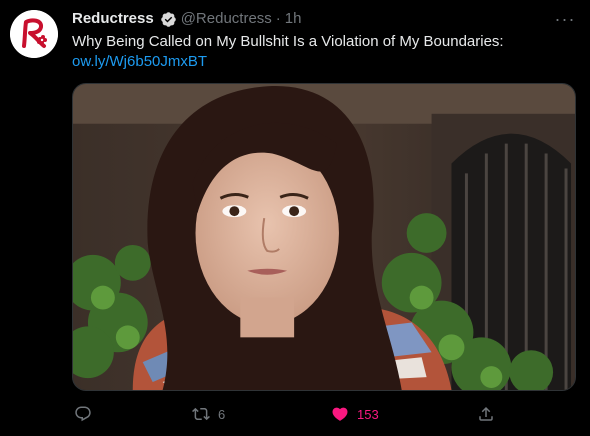 The height and width of the screenshot is (436, 590). What do you see at coordinates (368, 414) in the screenshot?
I see `like-count: 153` at bounding box center [368, 414].